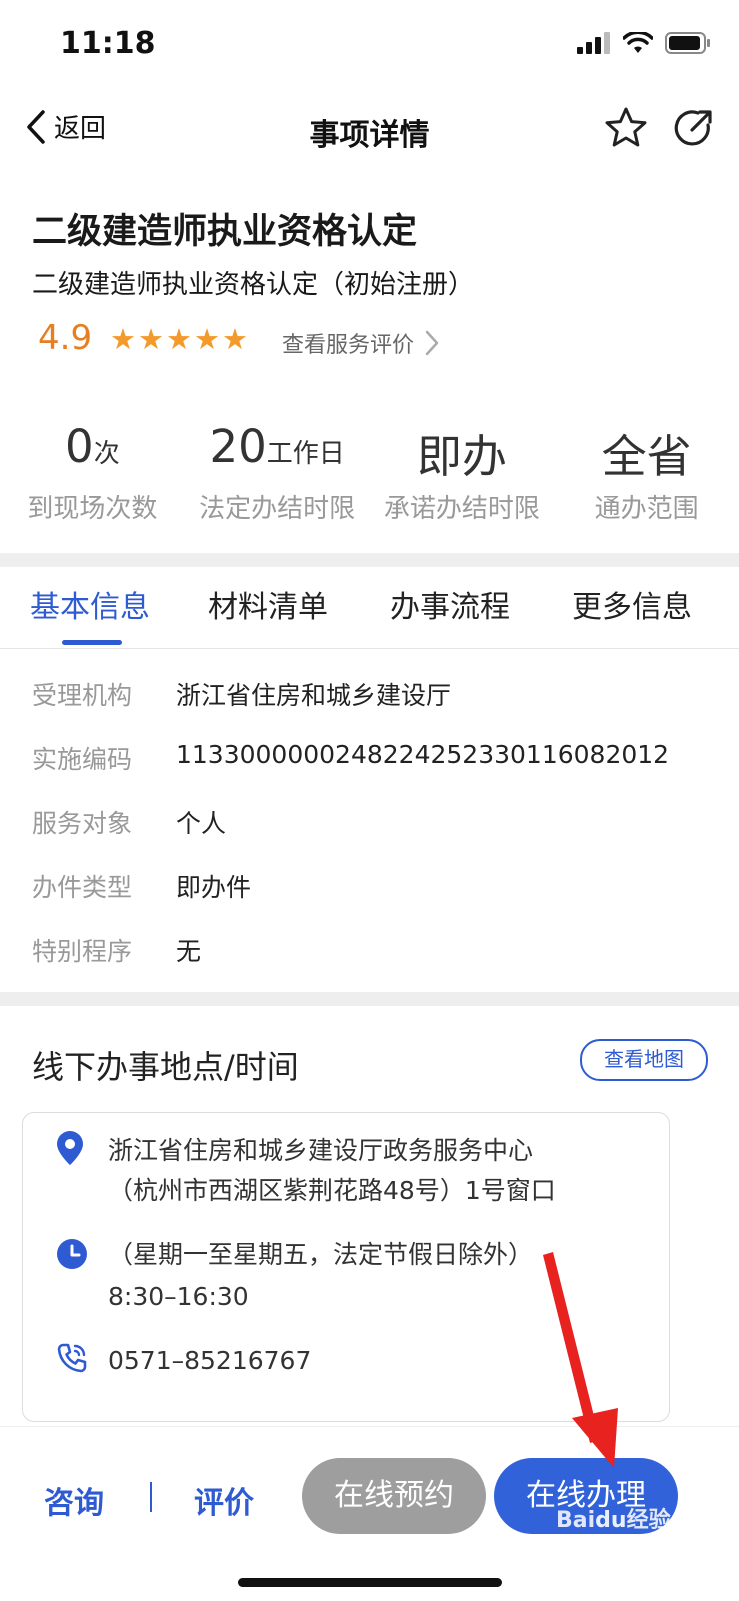 This screenshot has width=739, height=1601. I want to click on annotation-arrow, so click(580, 1360).